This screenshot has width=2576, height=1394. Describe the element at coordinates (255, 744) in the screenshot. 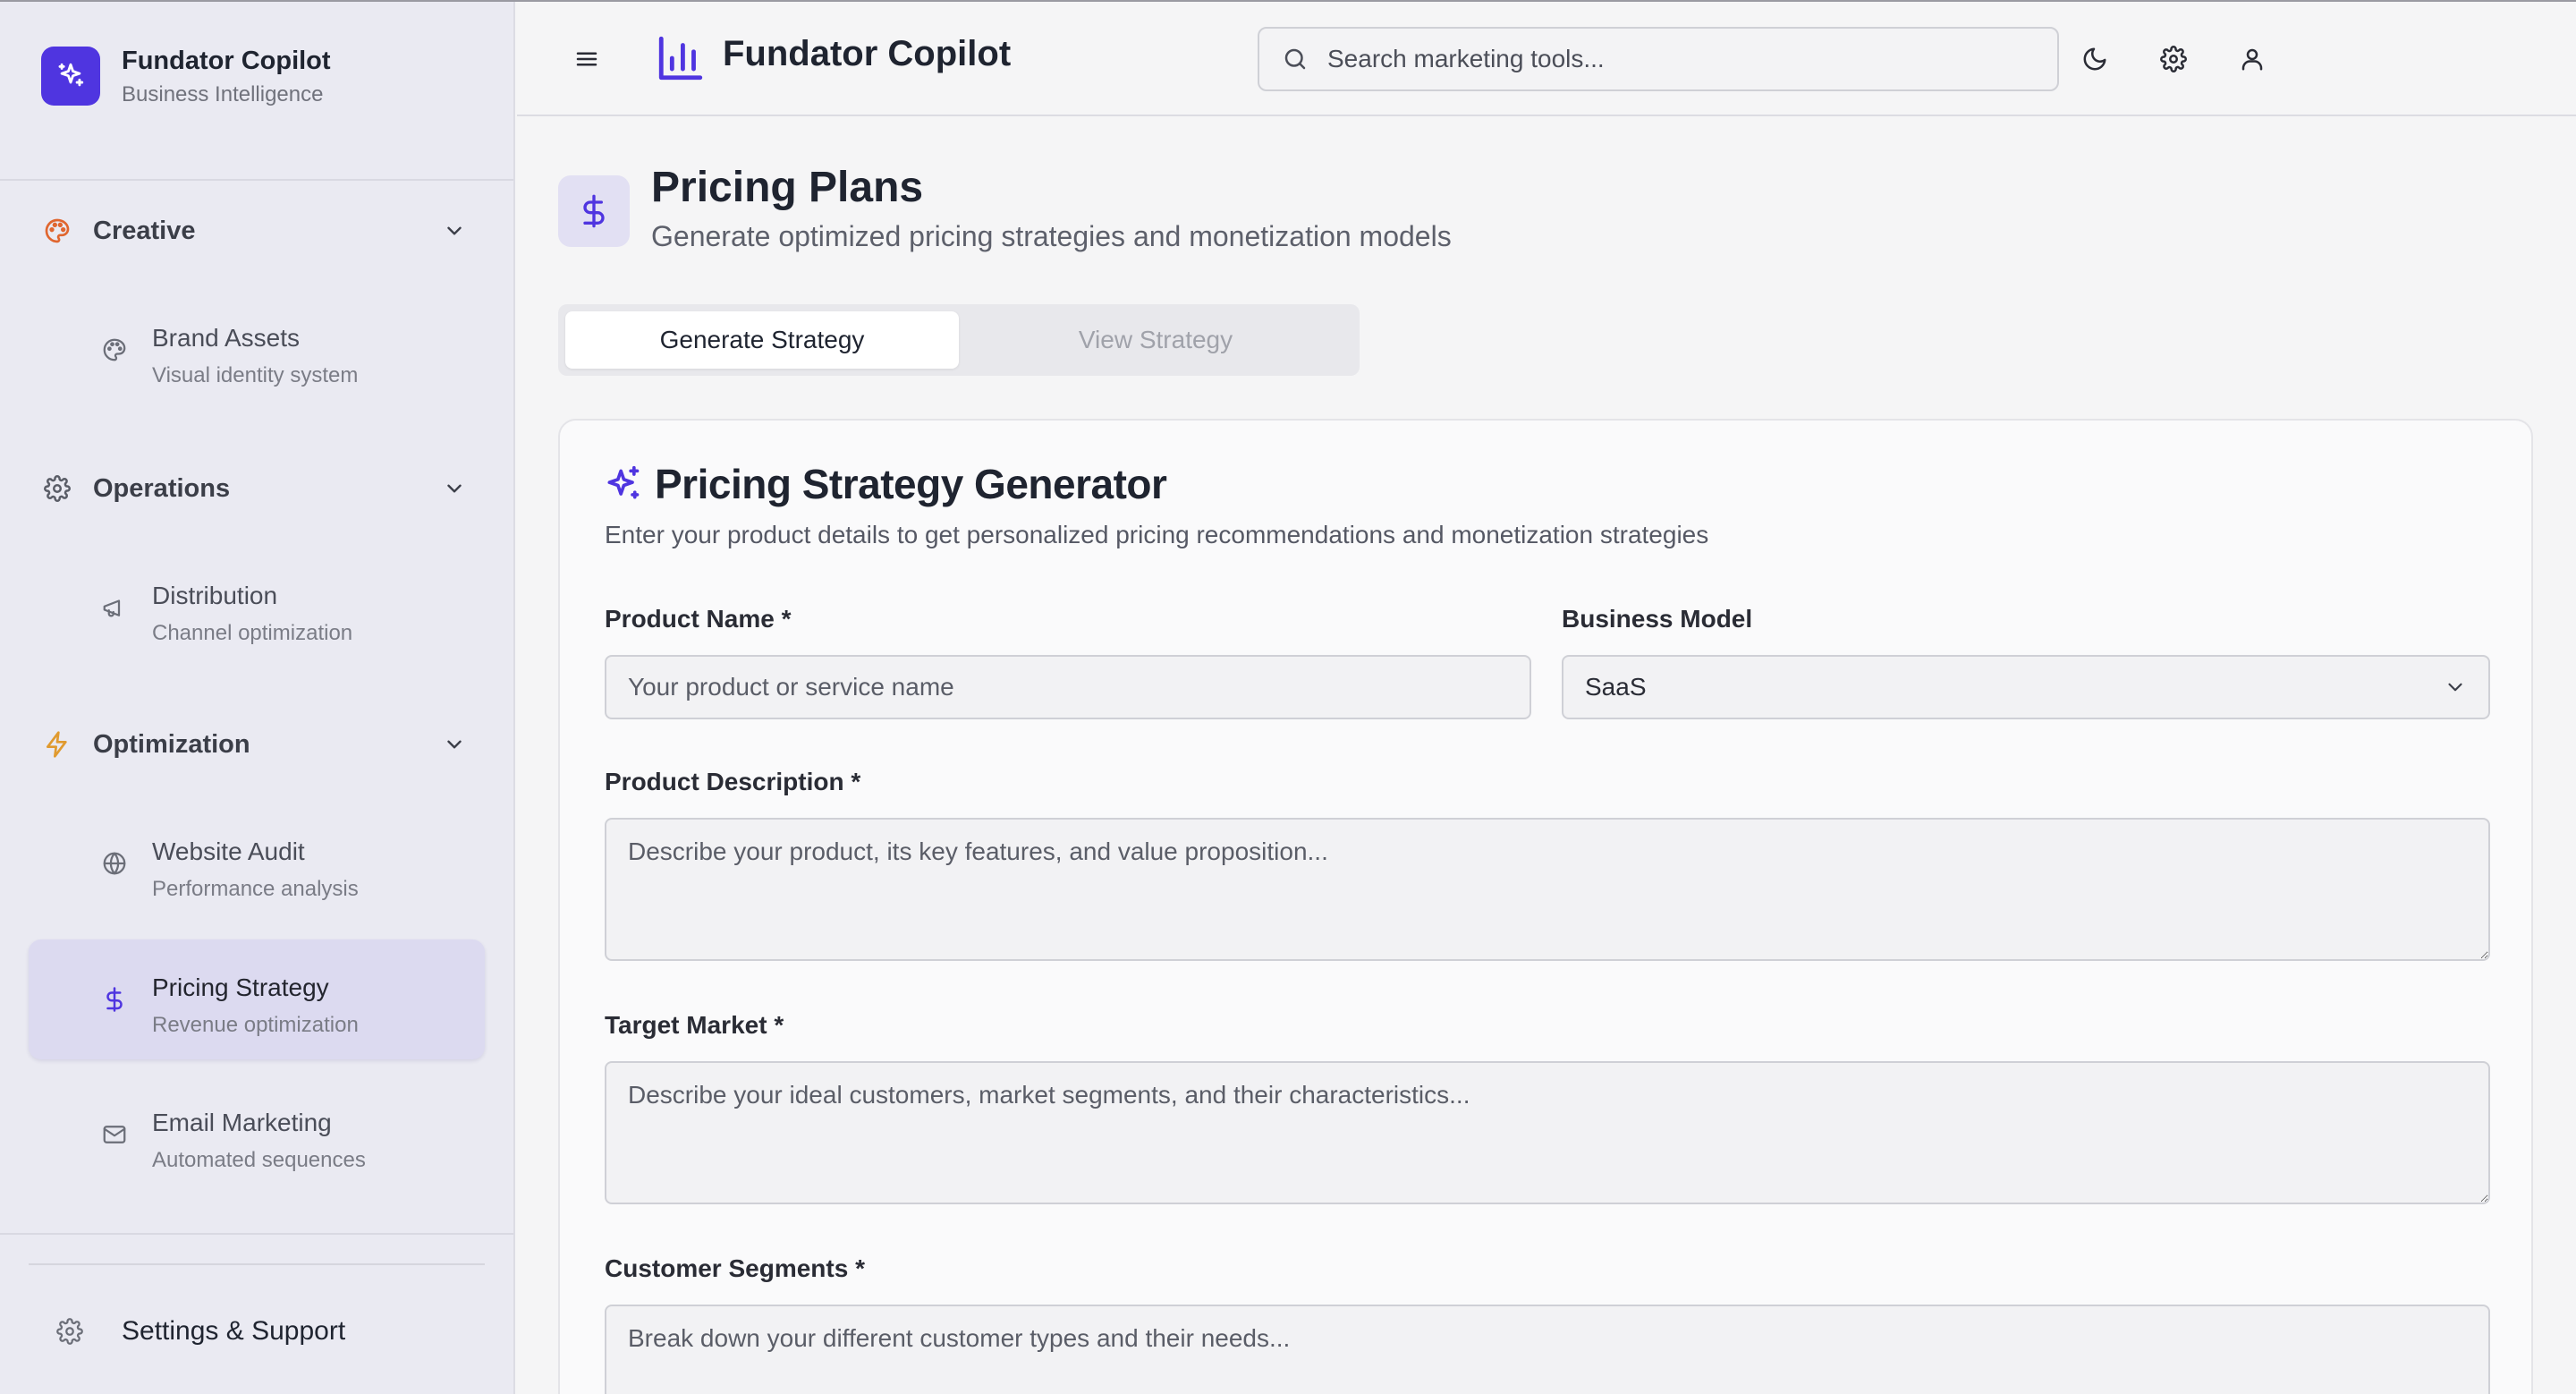

I see `sidebar-group-optimization: Optimization` at that location.